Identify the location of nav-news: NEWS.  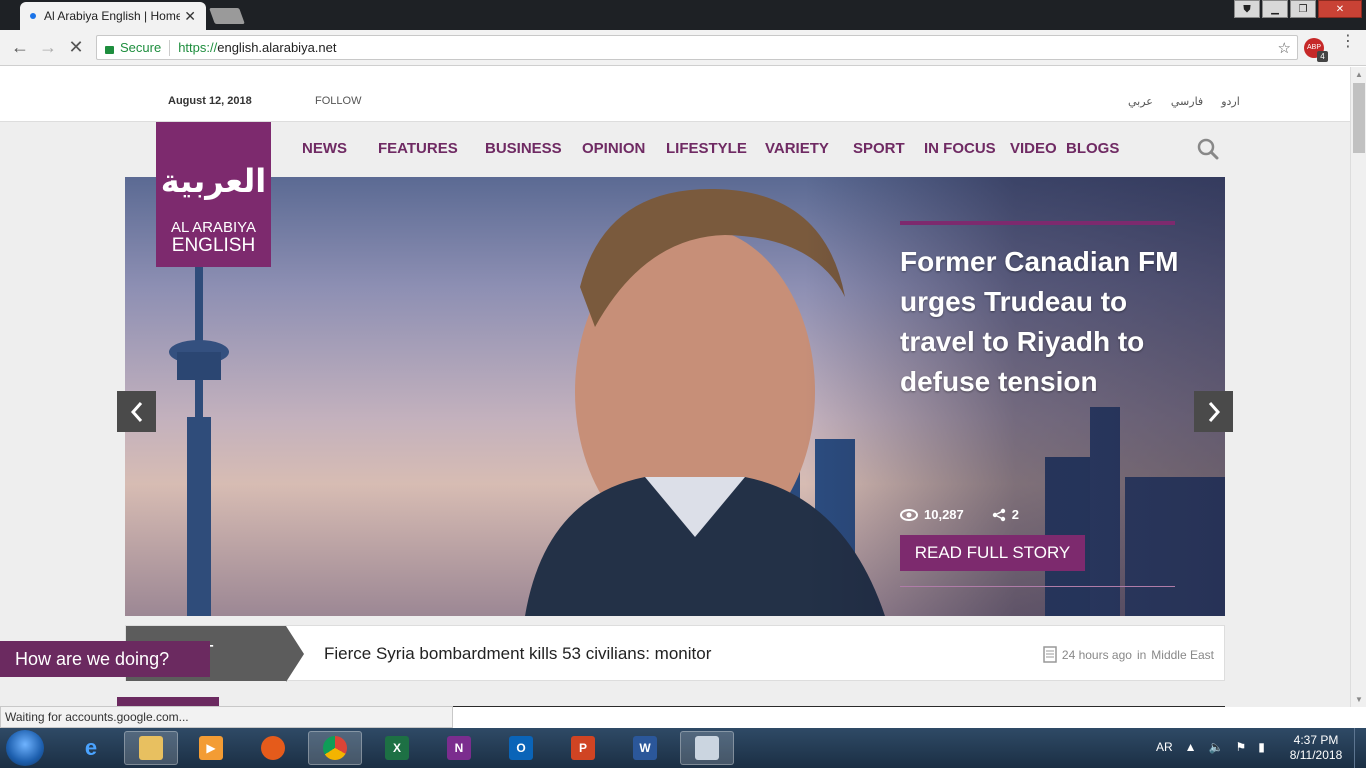
(340, 148).